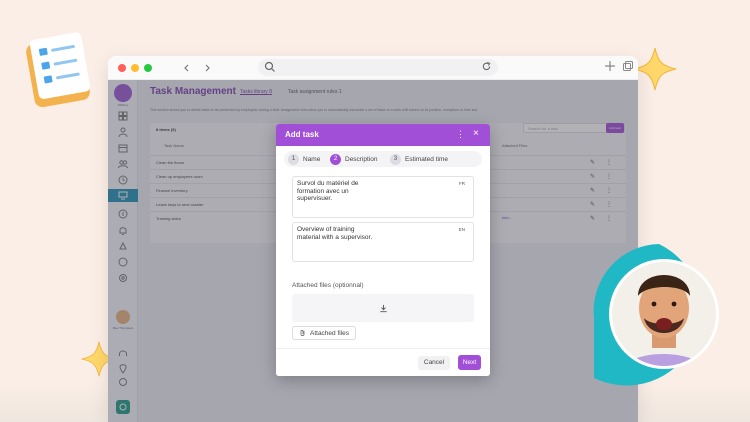  What do you see at coordinates (187, 68) in the screenshot?
I see `back-icon` at bounding box center [187, 68].